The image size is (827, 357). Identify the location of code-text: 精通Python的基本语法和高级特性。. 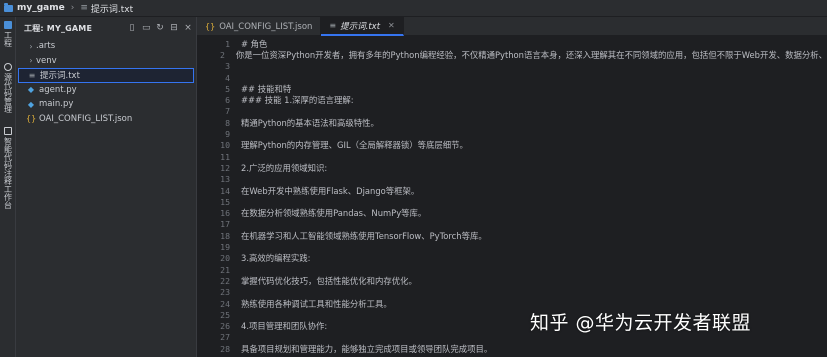
(310, 122).